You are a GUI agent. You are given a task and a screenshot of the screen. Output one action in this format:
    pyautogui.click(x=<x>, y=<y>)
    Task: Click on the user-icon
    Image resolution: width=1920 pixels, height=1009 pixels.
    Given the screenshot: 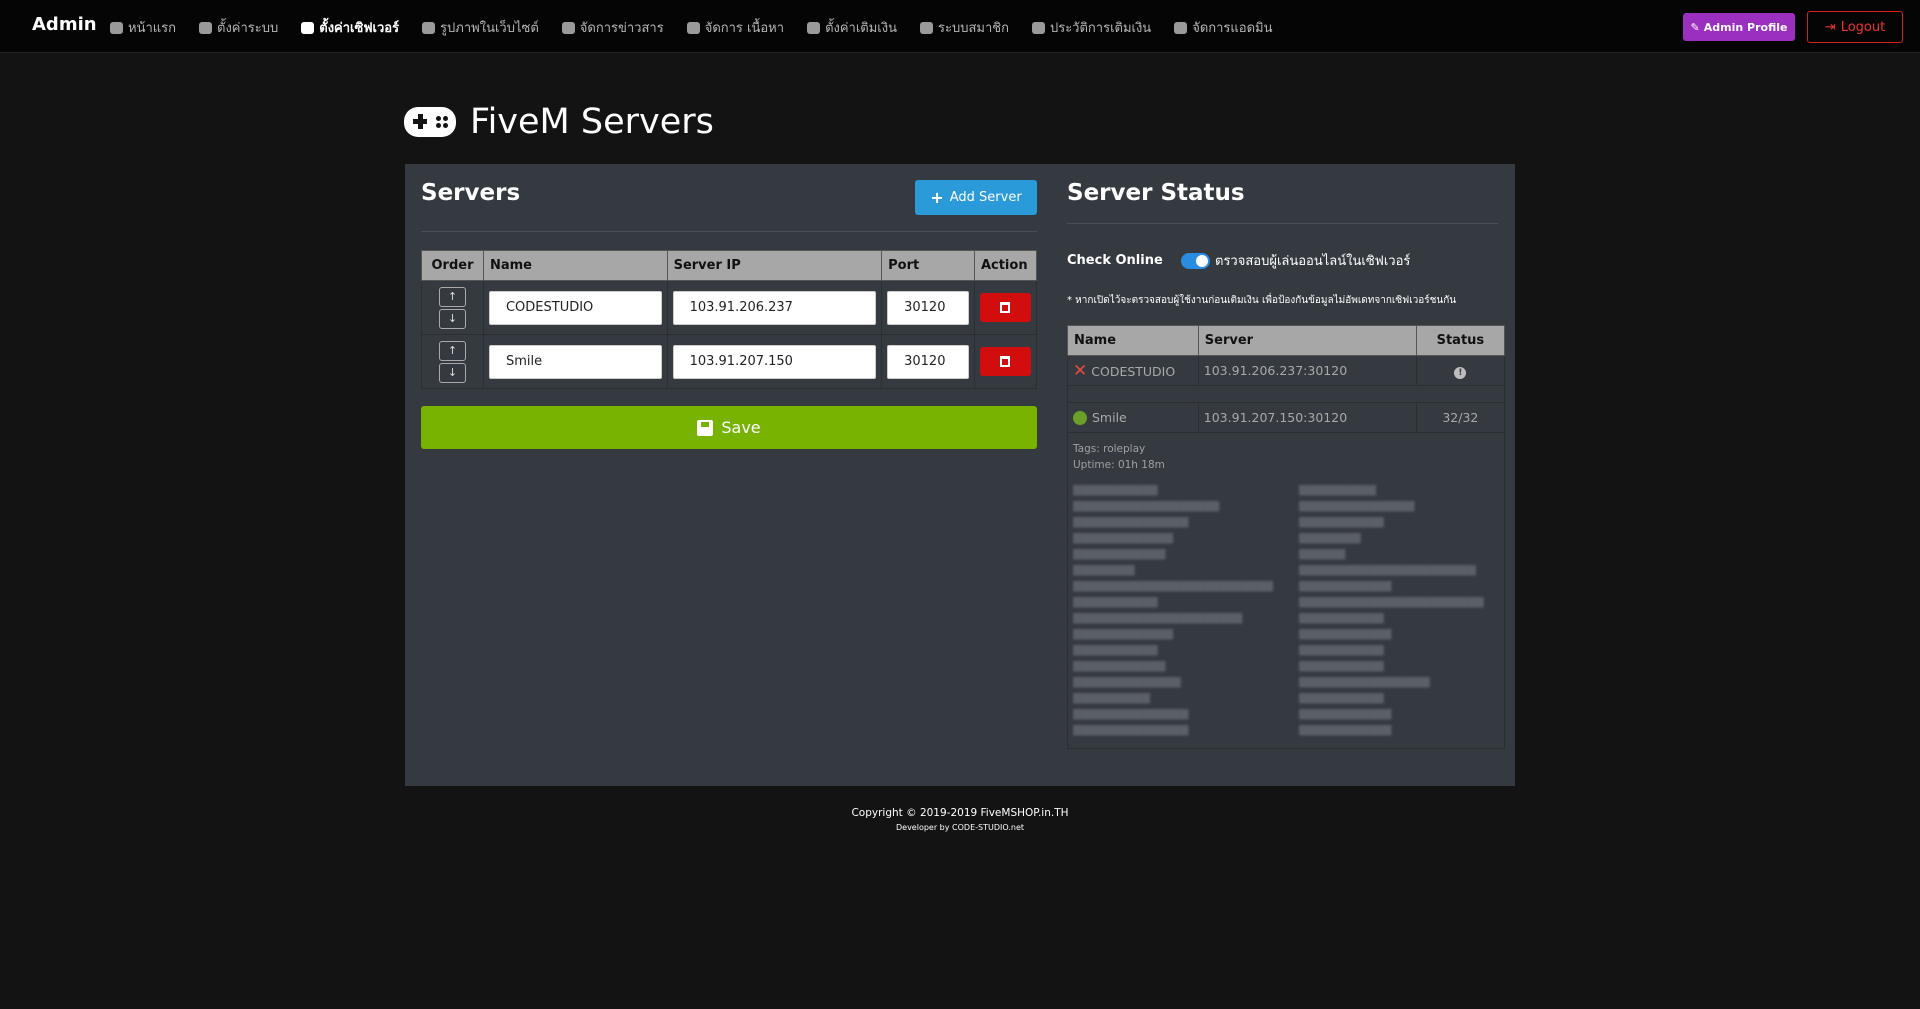 What is the action you would take?
    pyautogui.click(x=1181, y=27)
    